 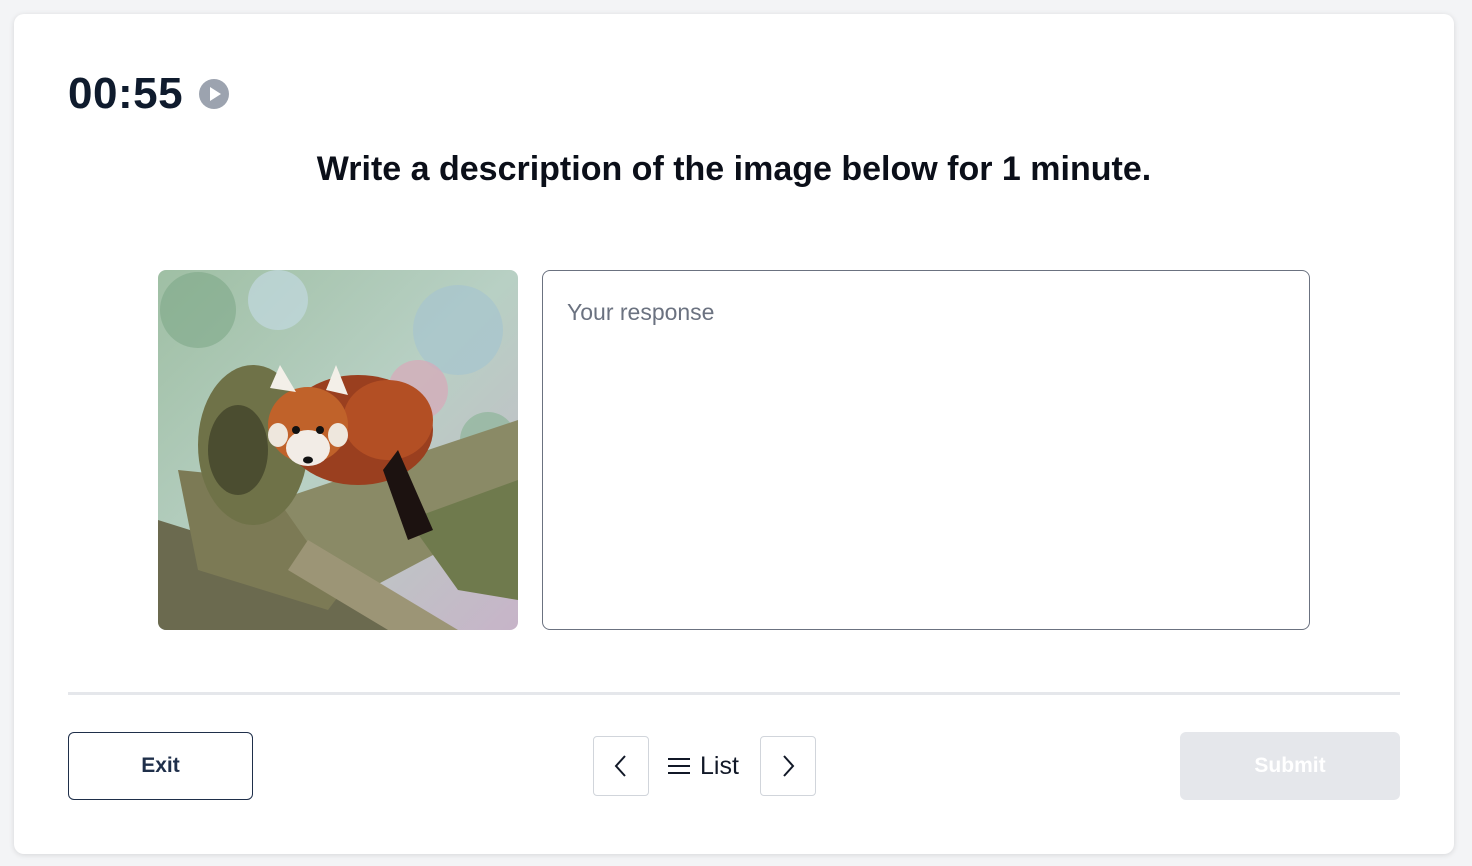 I want to click on next-button, so click(x=788, y=766).